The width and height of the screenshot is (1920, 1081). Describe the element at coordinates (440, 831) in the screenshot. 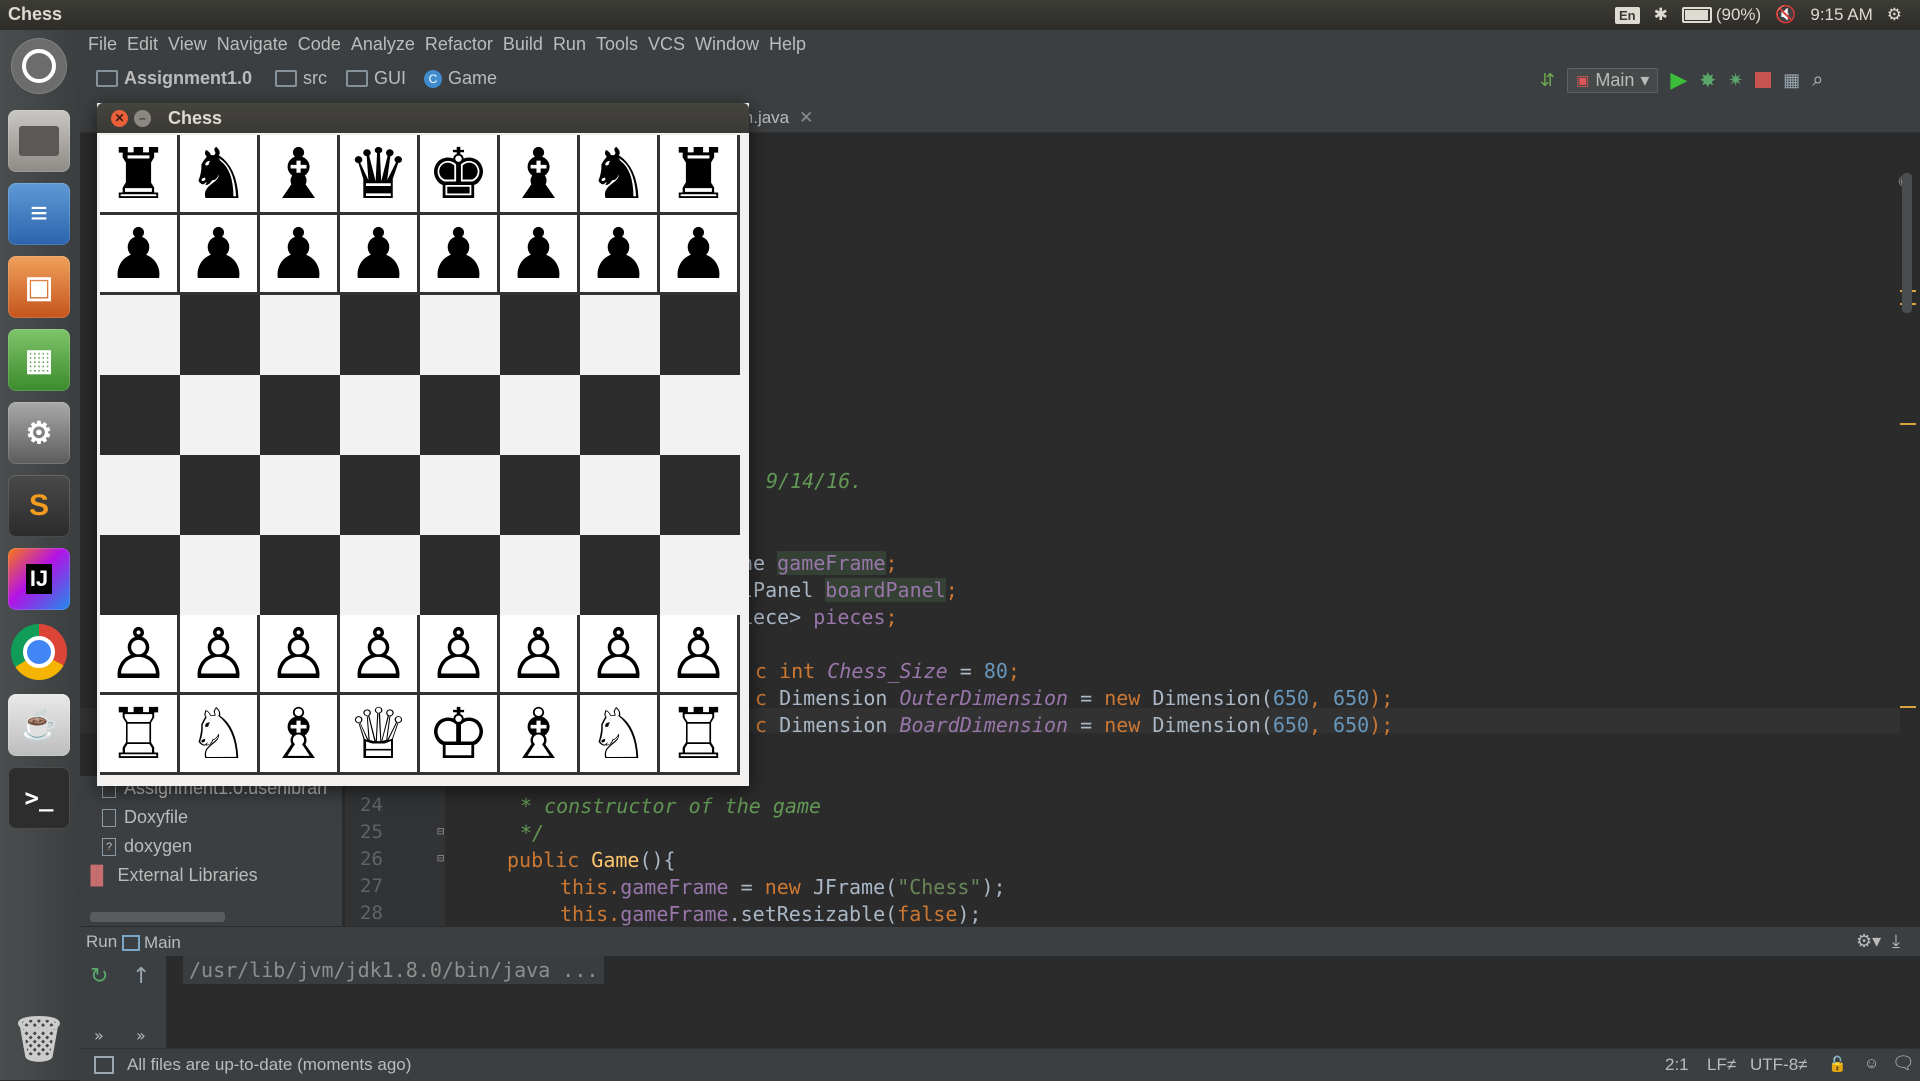

I see `fold-icon: ⊟` at that location.